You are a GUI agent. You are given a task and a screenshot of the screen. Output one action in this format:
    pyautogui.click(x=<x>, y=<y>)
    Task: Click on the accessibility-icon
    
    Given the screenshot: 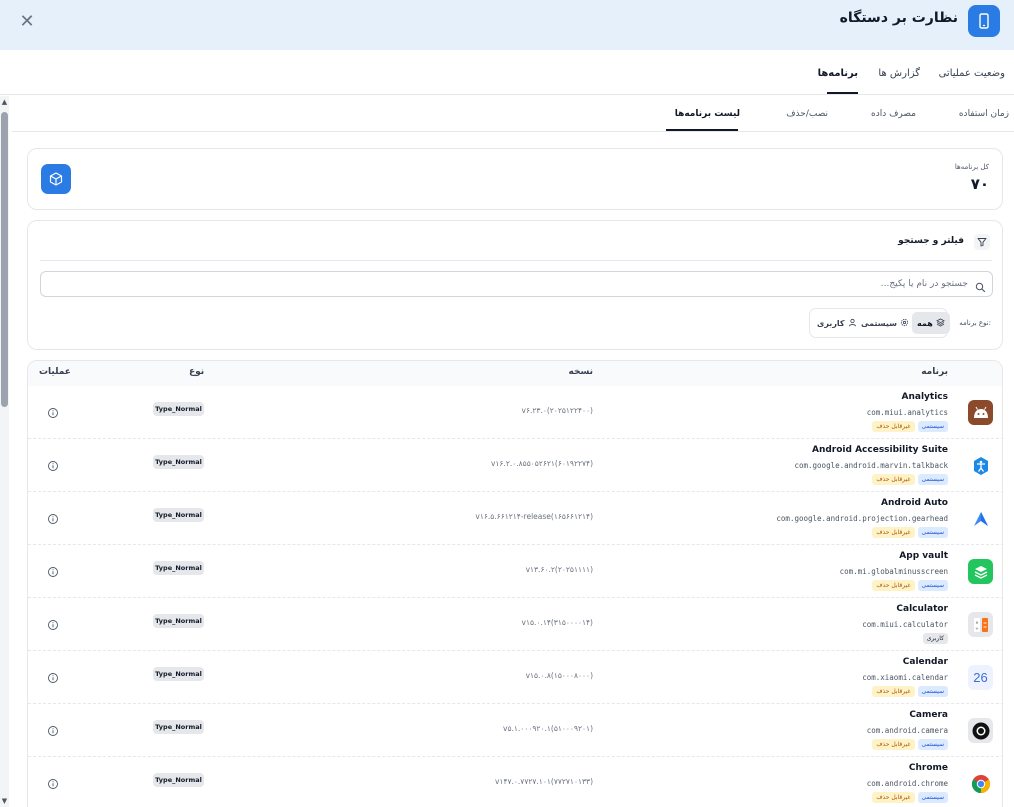 What is the action you would take?
    pyautogui.click(x=980, y=465)
    